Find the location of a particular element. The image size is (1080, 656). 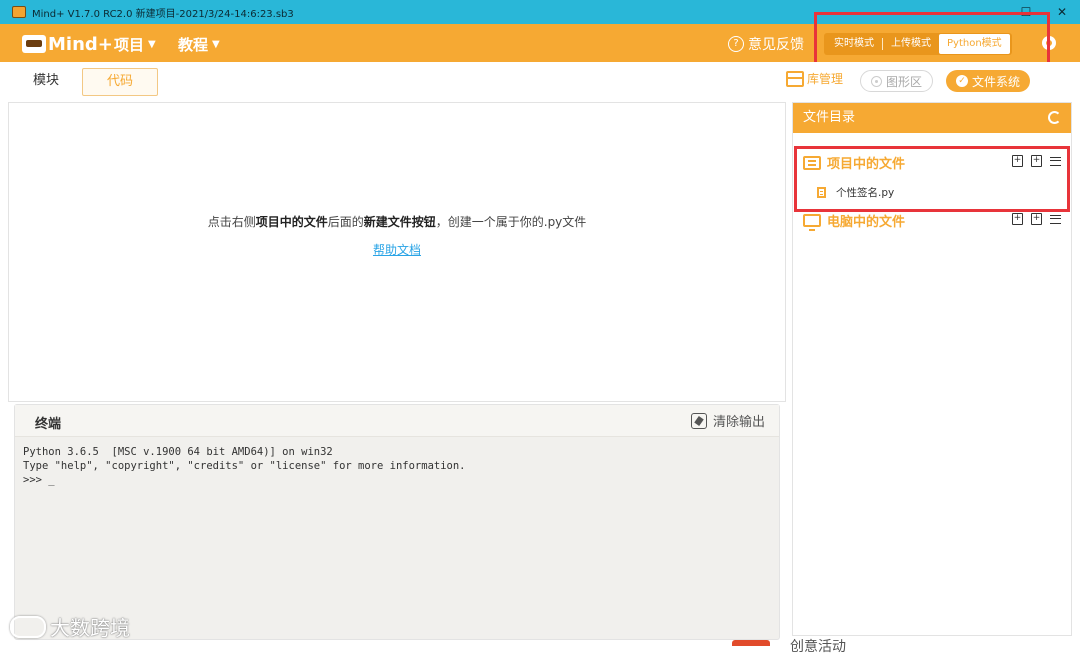

highlight-box-modes is located at coordinates (932, 40).